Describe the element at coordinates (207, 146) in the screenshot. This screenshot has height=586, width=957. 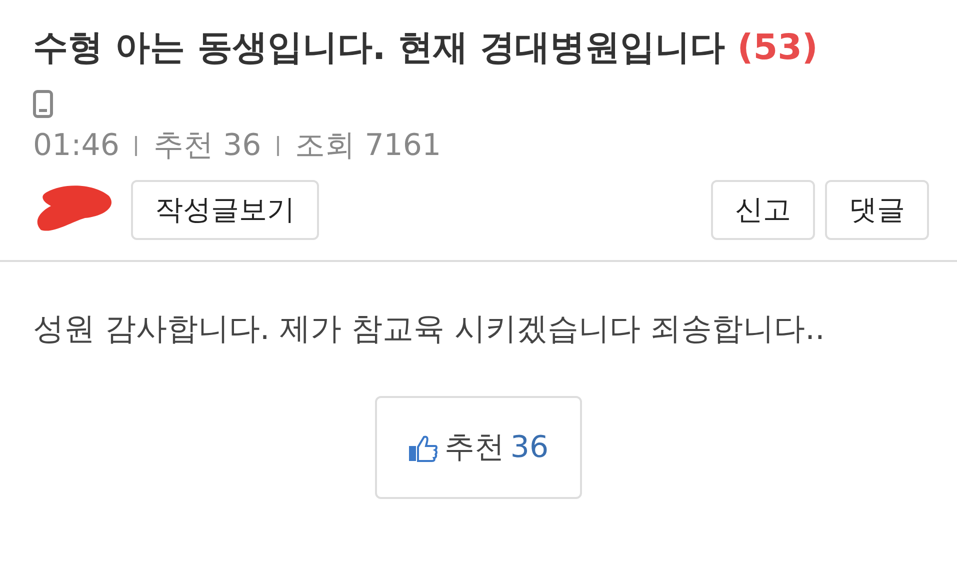
I see `meta-text: 추천 36` at that location.